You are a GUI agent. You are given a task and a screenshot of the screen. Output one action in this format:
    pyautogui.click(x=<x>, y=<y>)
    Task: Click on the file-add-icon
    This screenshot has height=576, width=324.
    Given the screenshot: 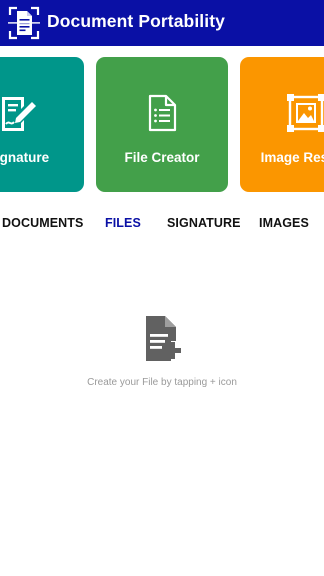 What is the action you would take?
    pyautogui.click(x=164, y=338)
    